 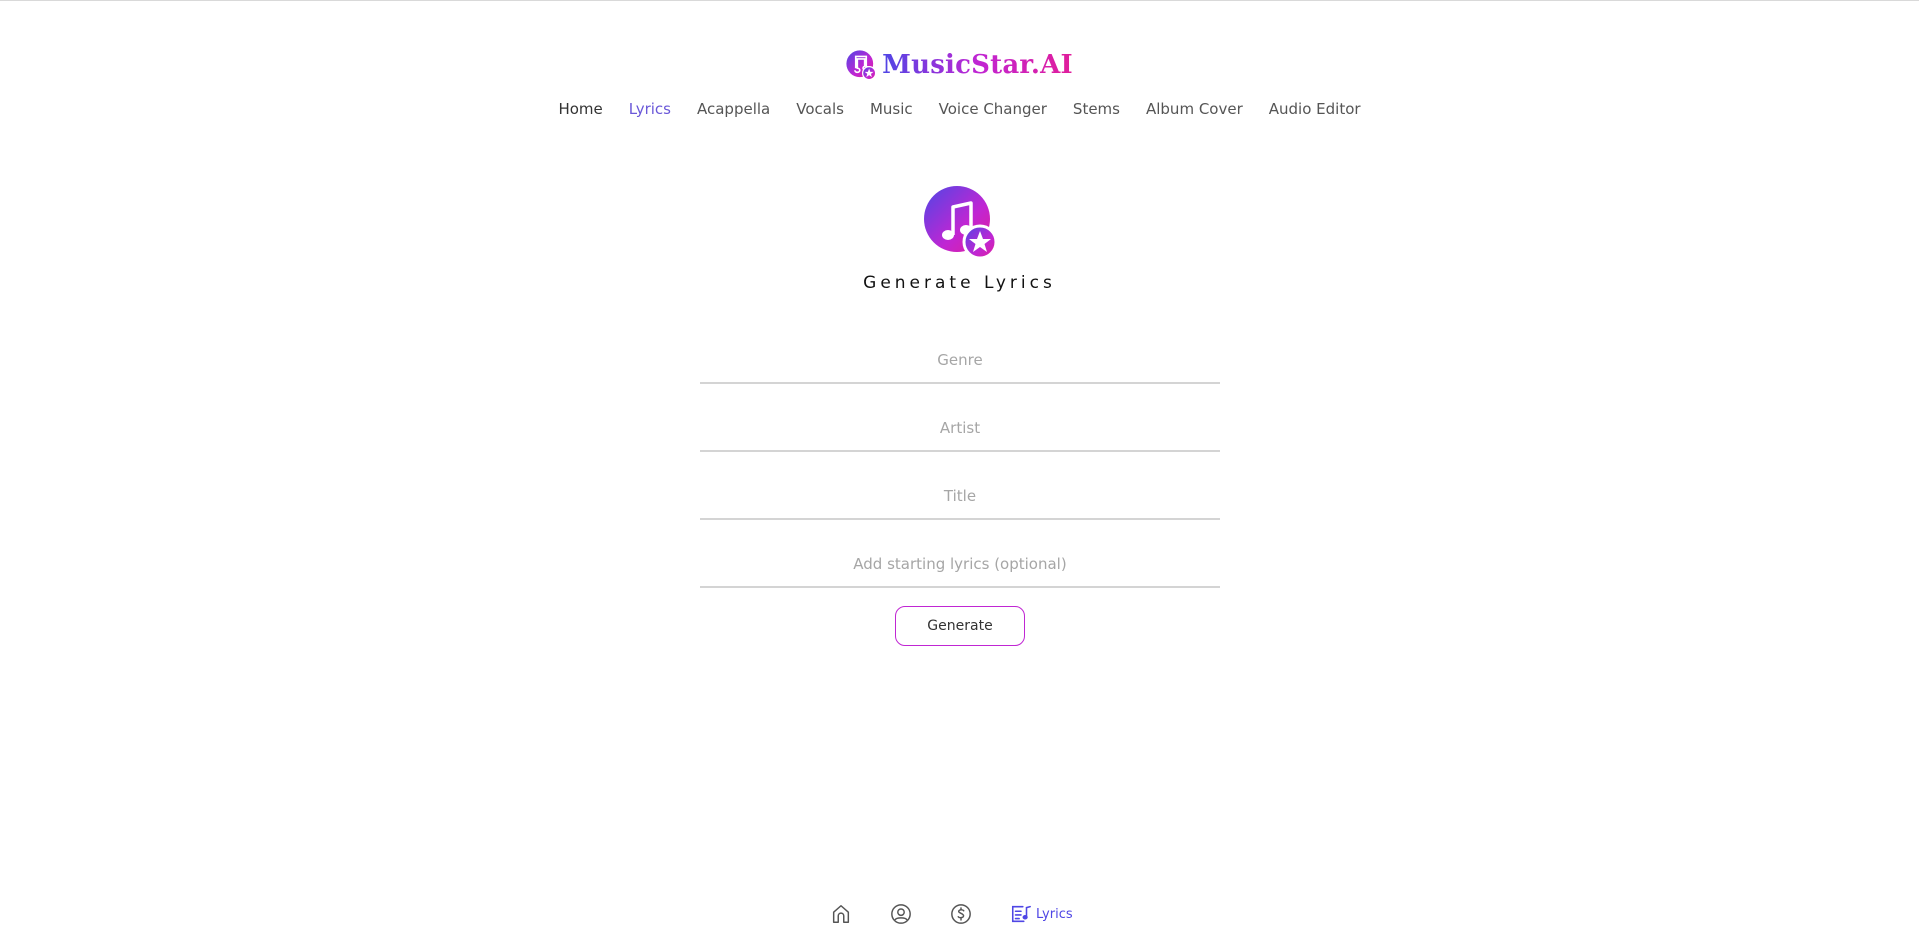 I want to click on bottom-nav: Lyrics, so click(x=970, y=914).